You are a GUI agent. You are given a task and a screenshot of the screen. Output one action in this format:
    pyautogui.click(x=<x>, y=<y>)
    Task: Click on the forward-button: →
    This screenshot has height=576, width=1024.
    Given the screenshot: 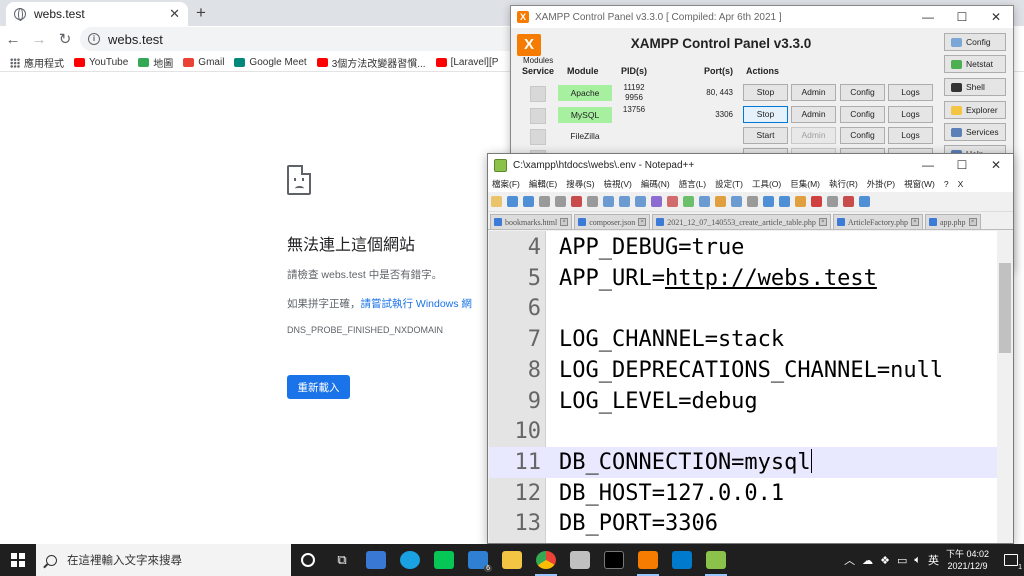 What is the action you would take?
    pyautogui.click(x=39, y=39)
    